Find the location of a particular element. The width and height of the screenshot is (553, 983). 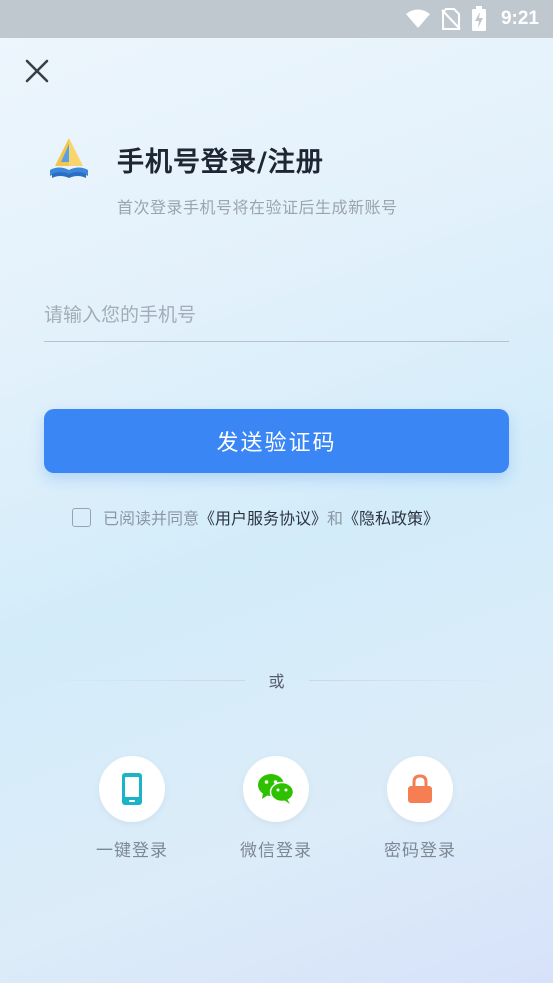

close-button is located at coordinates (37, 71).